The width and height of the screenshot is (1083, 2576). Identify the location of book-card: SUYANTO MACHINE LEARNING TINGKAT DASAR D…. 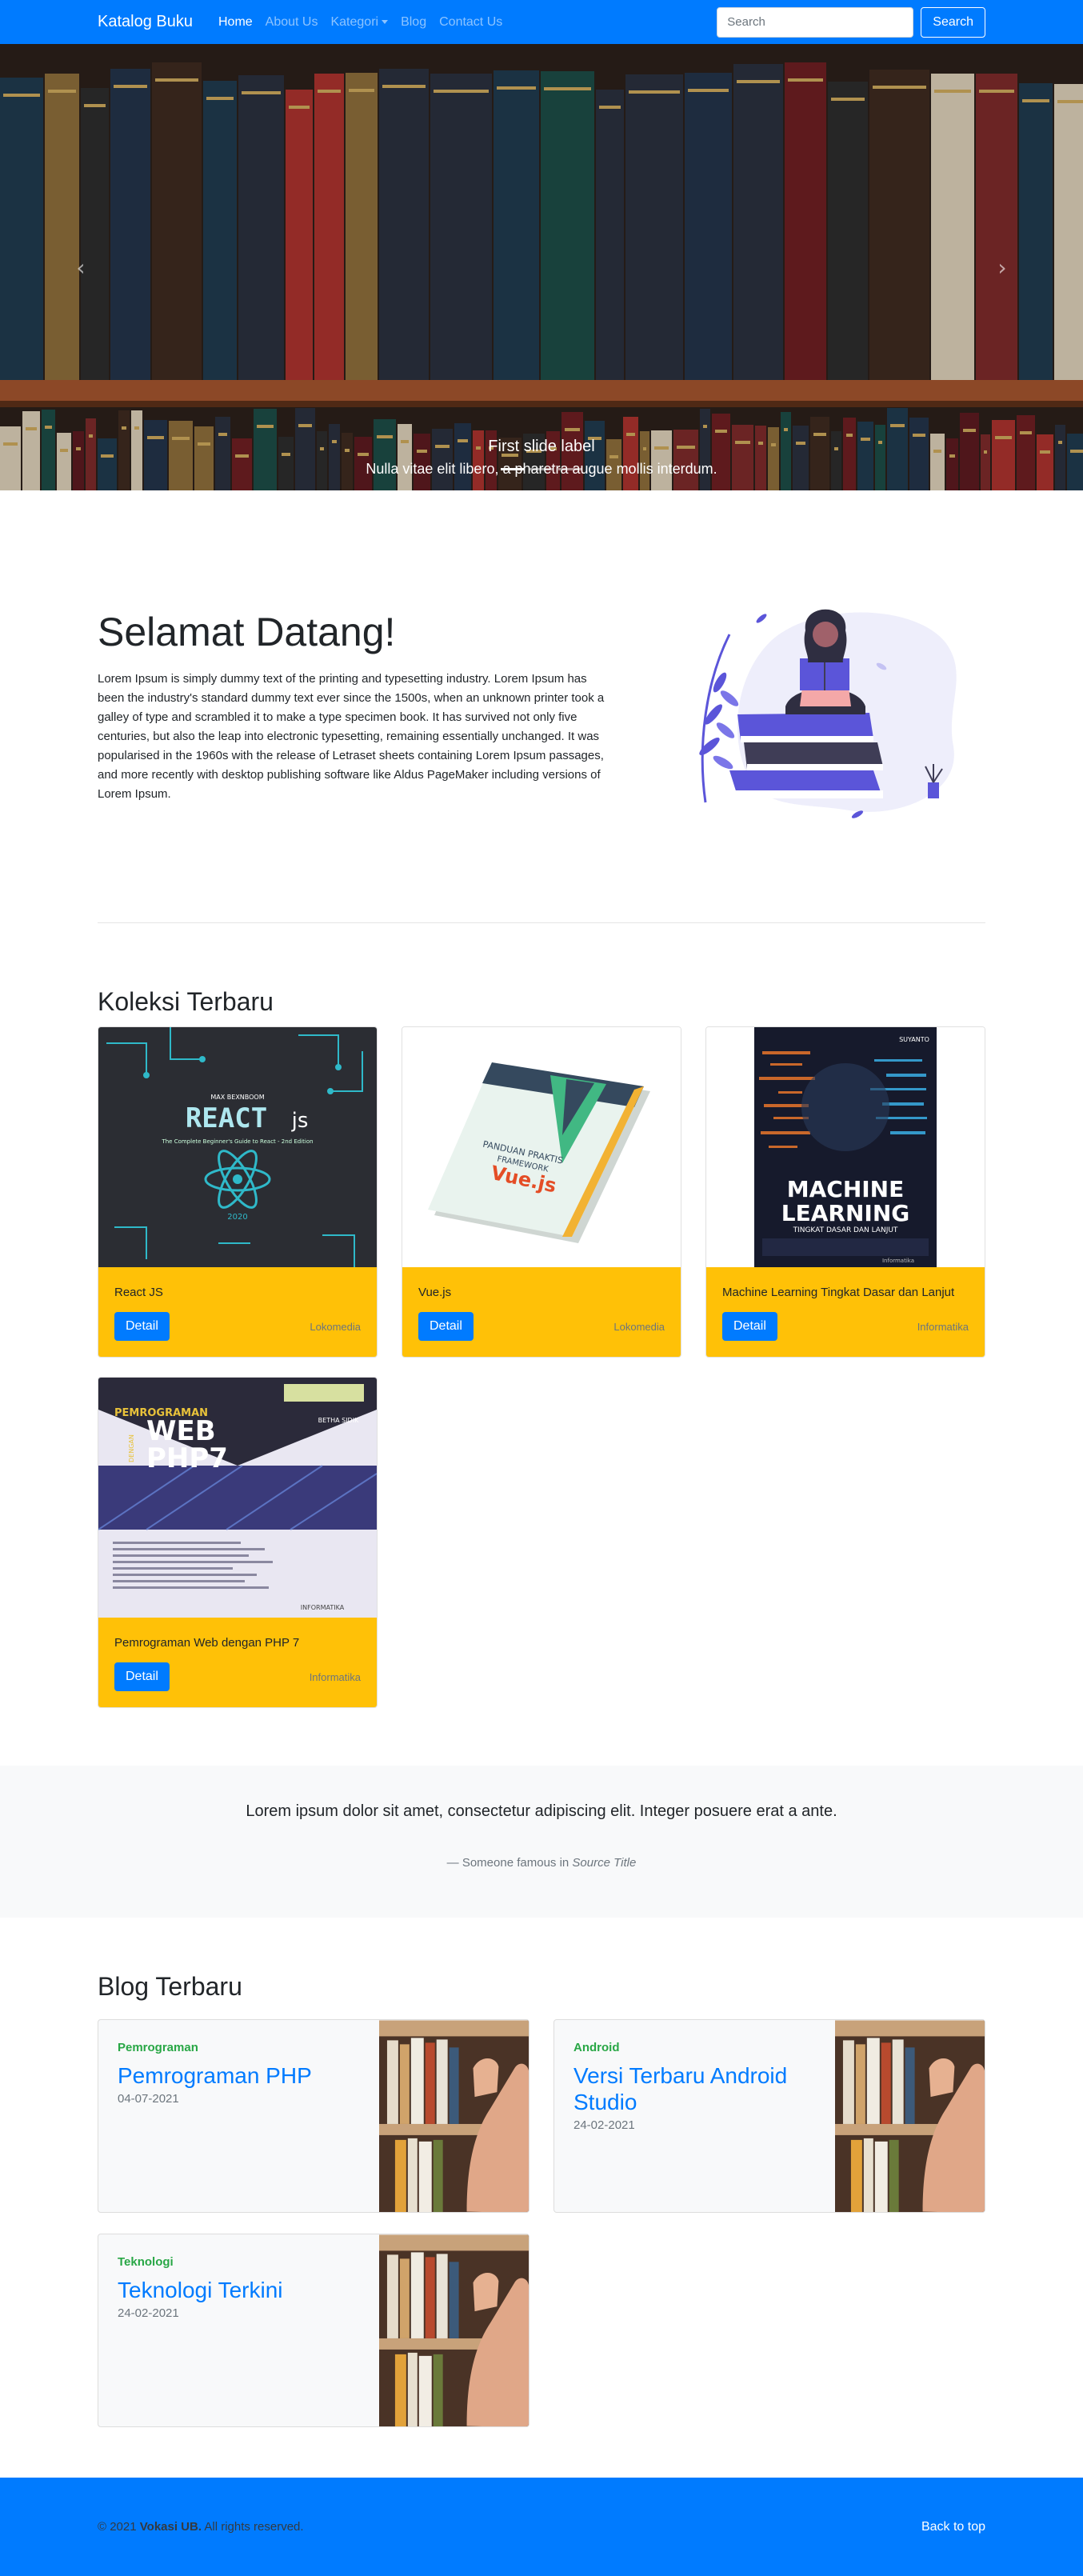
(845, 1192).